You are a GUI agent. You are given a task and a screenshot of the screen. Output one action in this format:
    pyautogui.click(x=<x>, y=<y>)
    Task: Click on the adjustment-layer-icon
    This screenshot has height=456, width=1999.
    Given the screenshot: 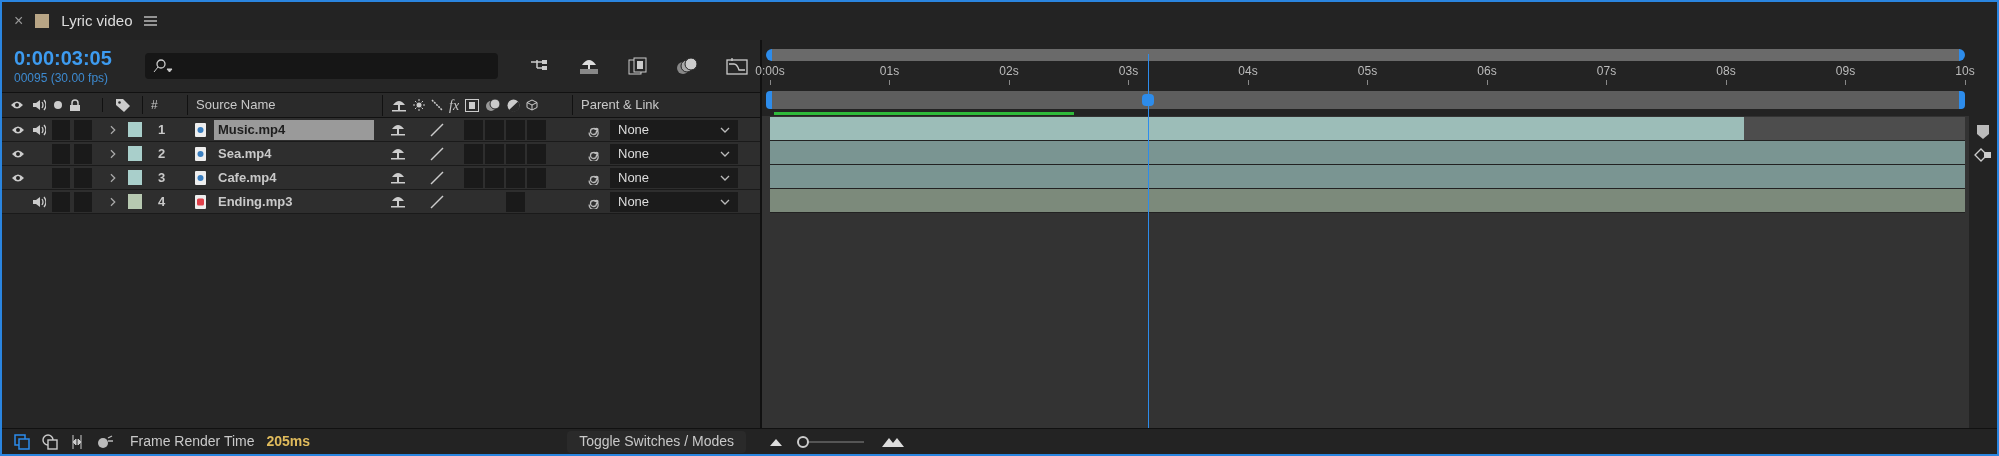 What is the action you would take?
    pyautogui.click(x=514, y=105)
    